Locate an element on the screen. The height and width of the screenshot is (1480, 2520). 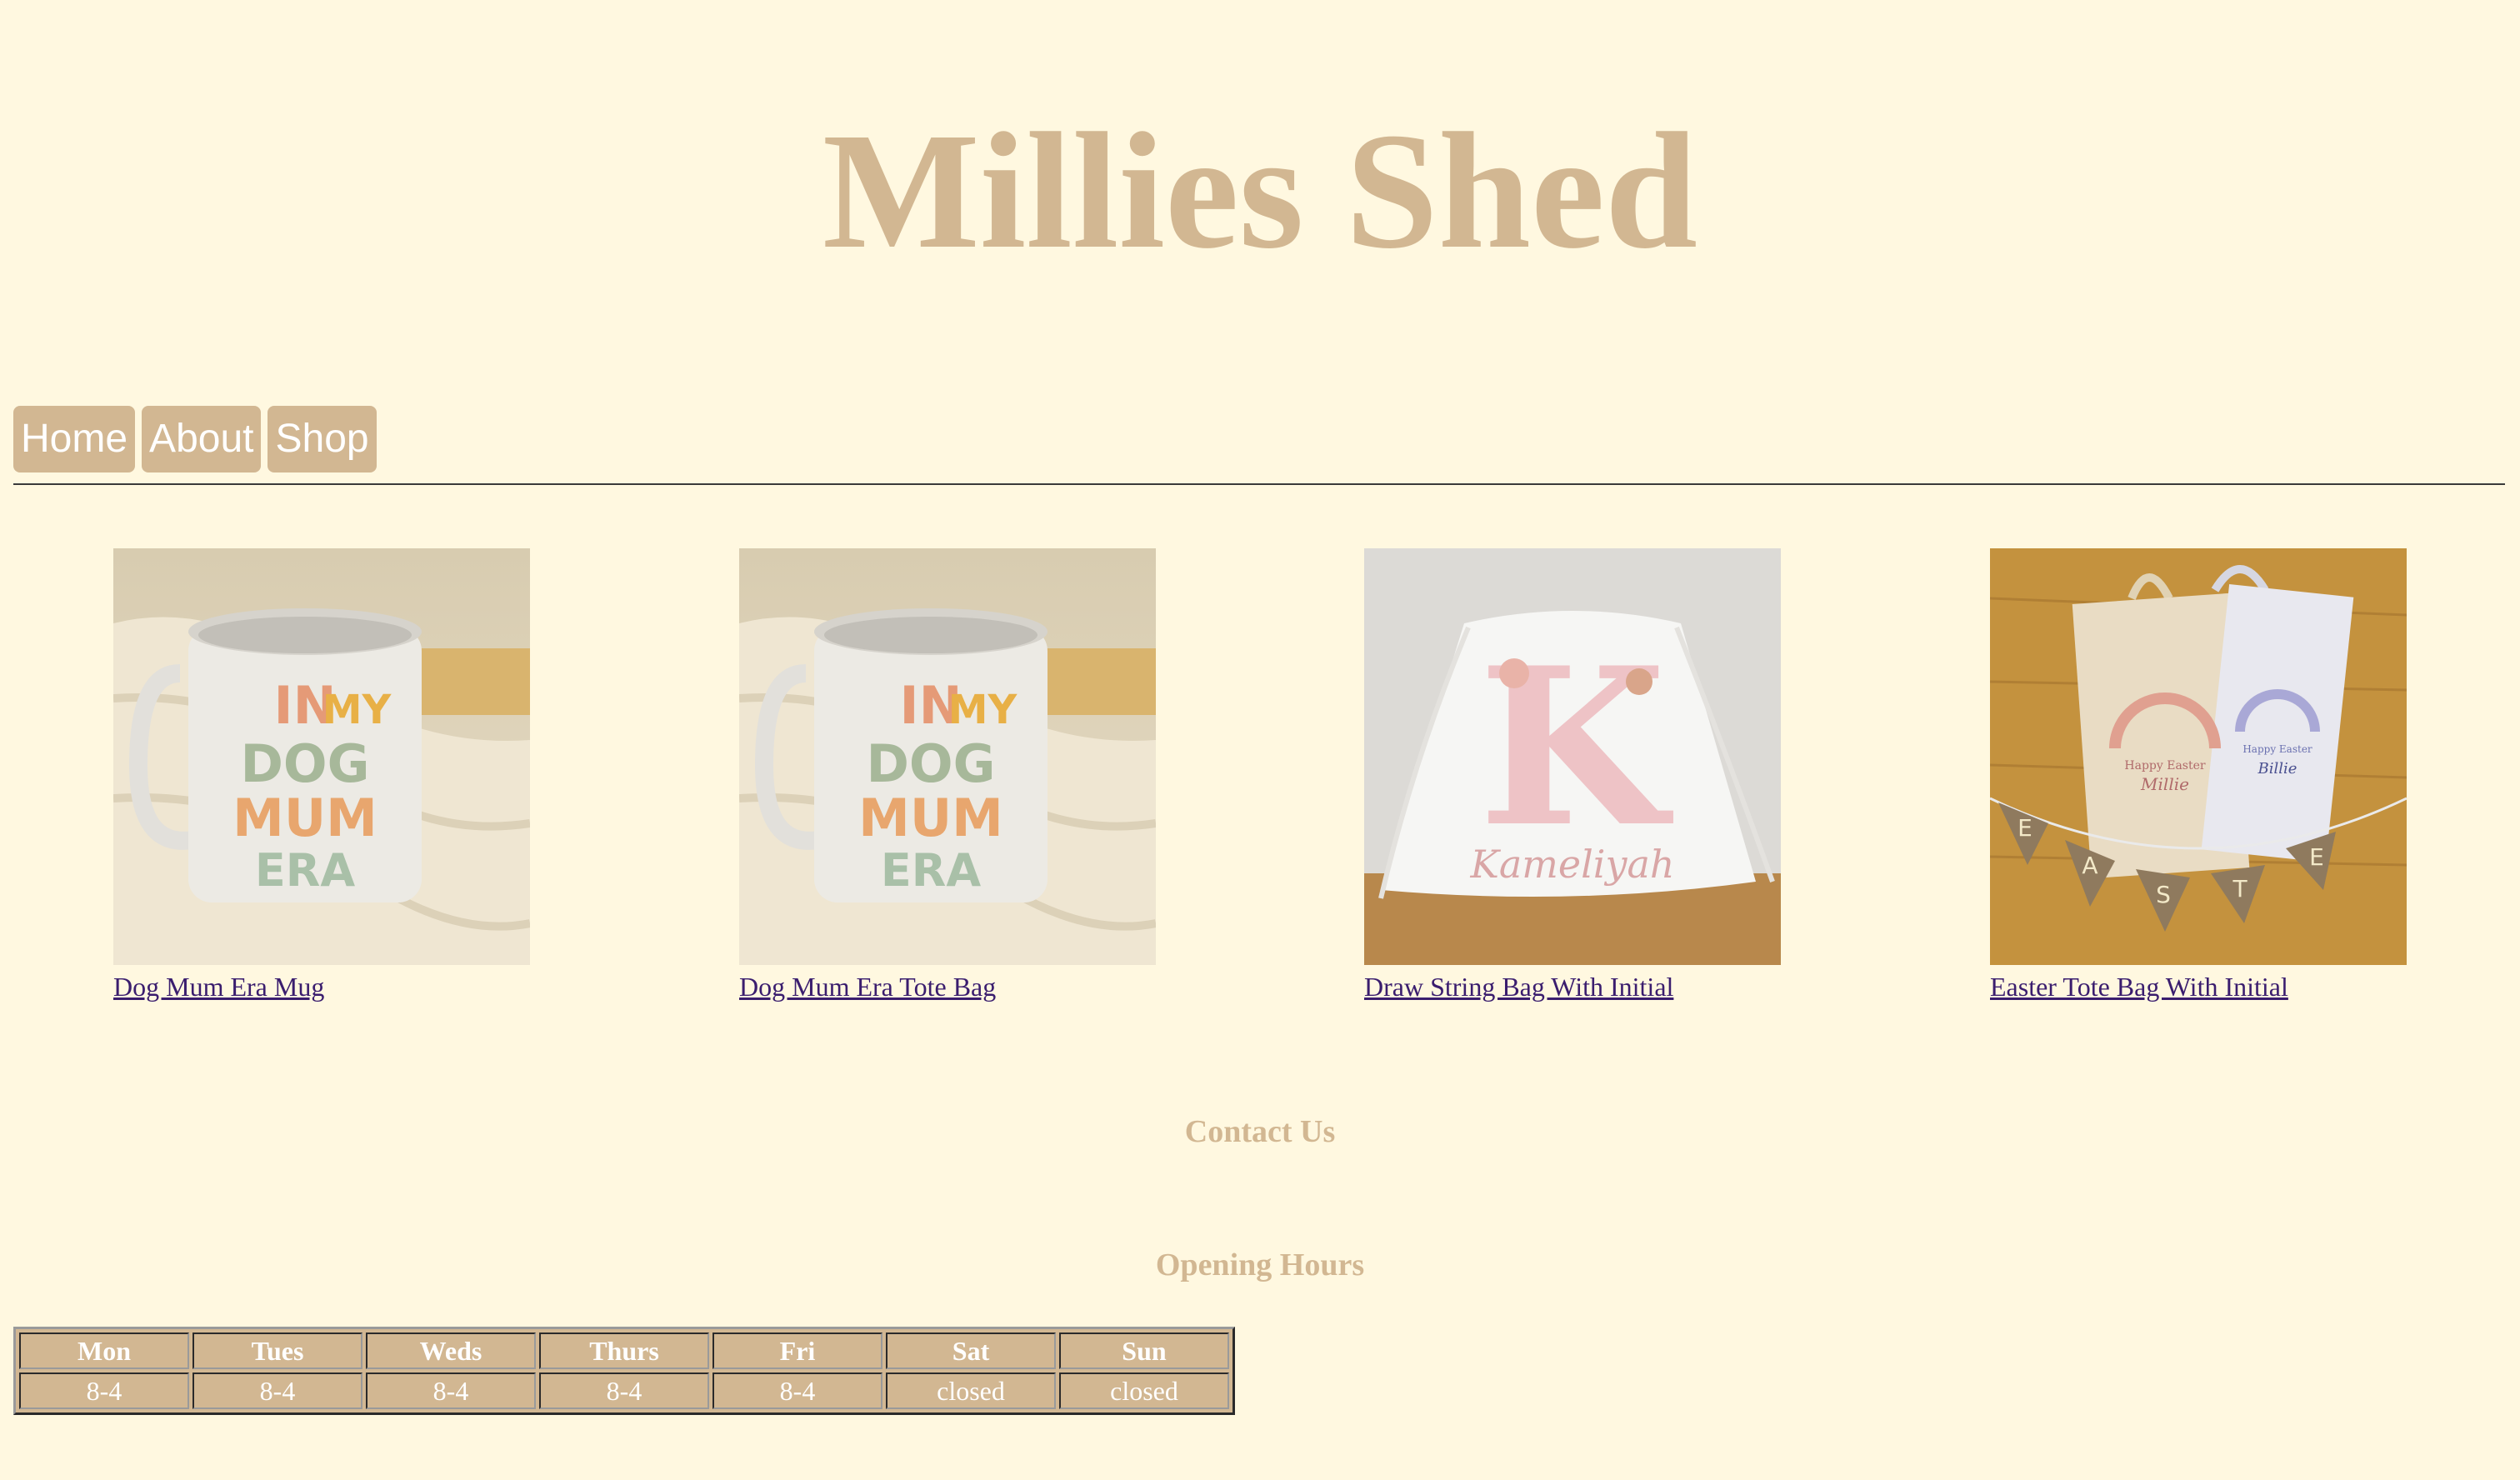
product-link-dog-mum-era-tote-bag: Dog Mum Era Tote Bag is located at coordinates (955, 986).